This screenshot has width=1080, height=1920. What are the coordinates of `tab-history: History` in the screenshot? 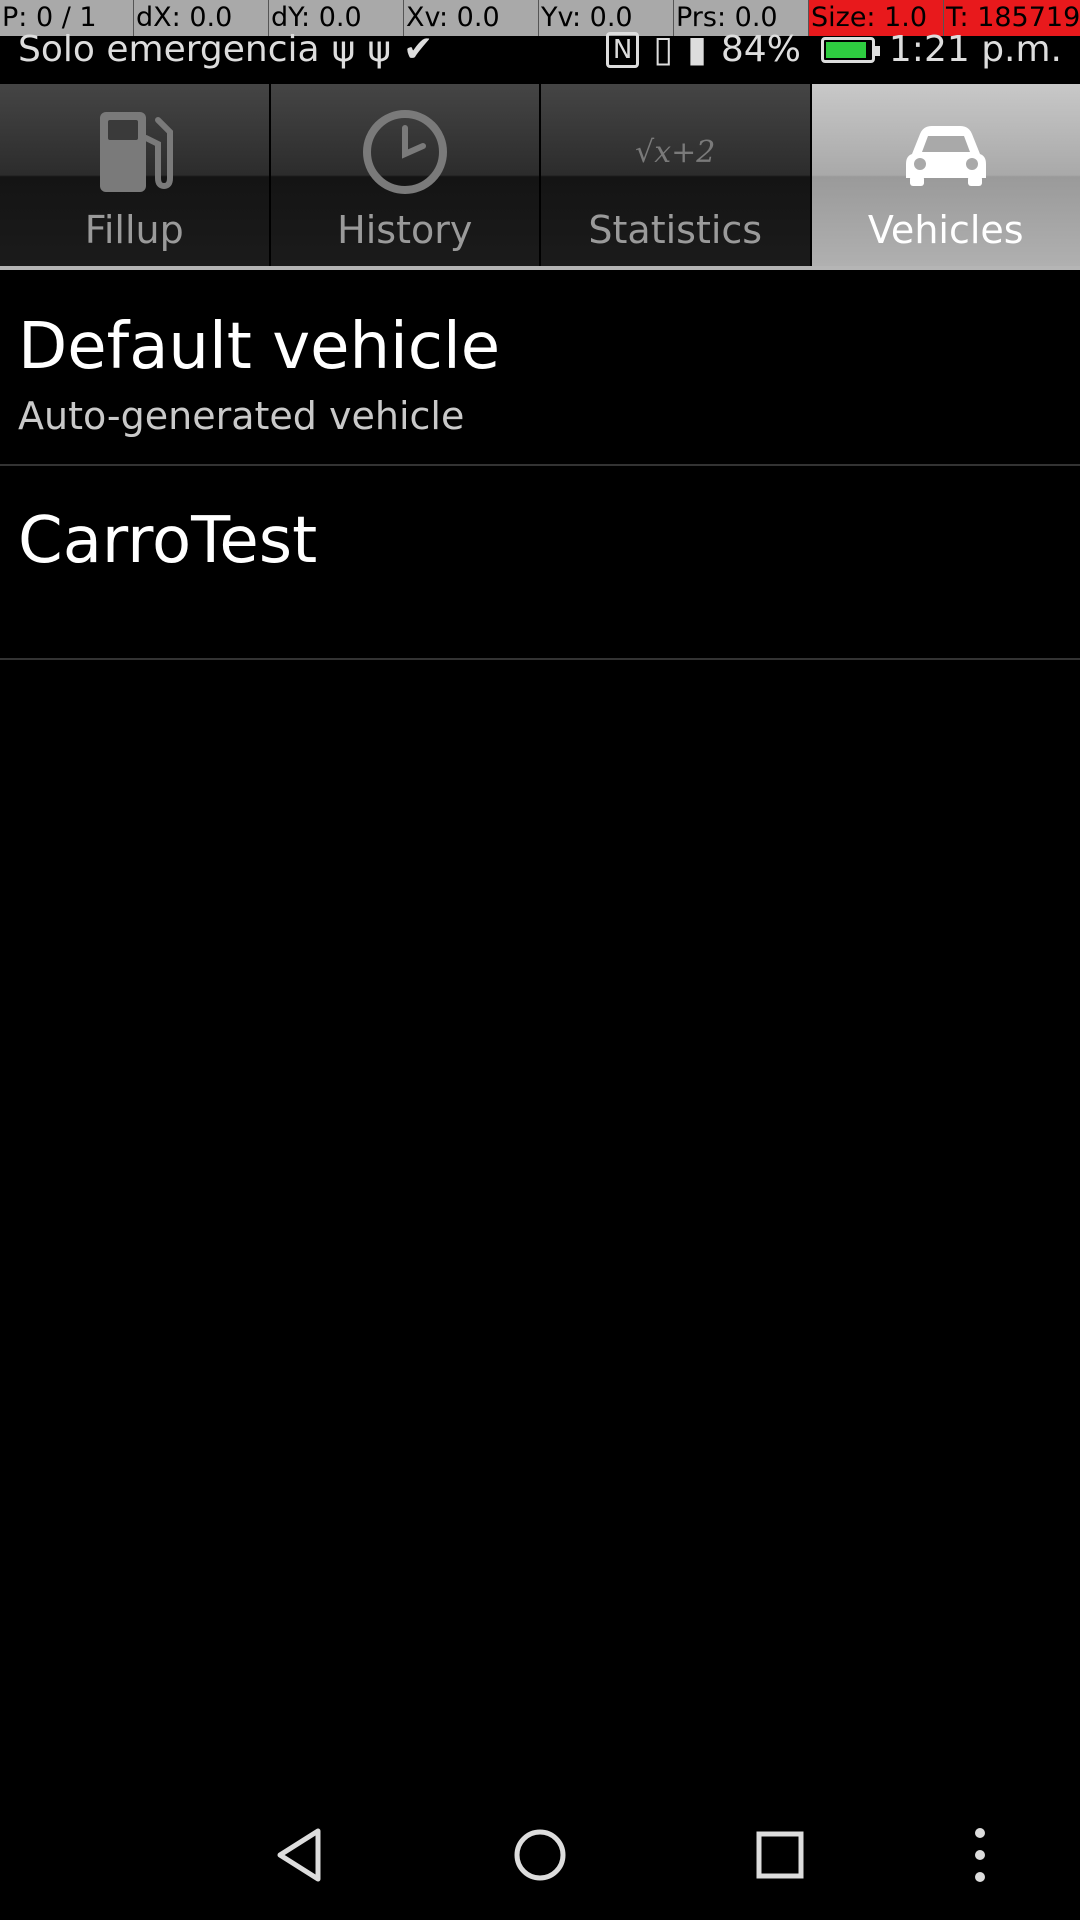 It's located at (404, 175).